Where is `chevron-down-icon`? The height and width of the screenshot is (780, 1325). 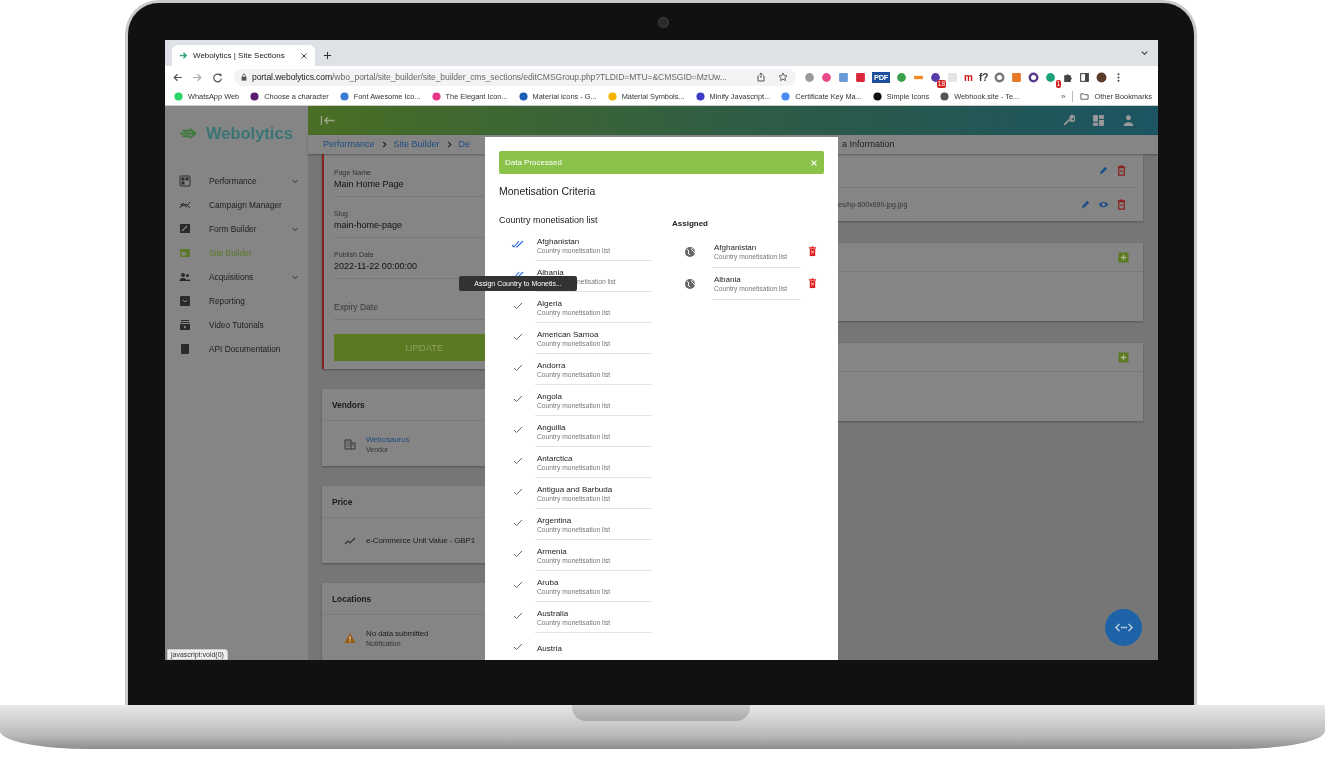 chevron-down-icon is located at coordinates (1144, 52).